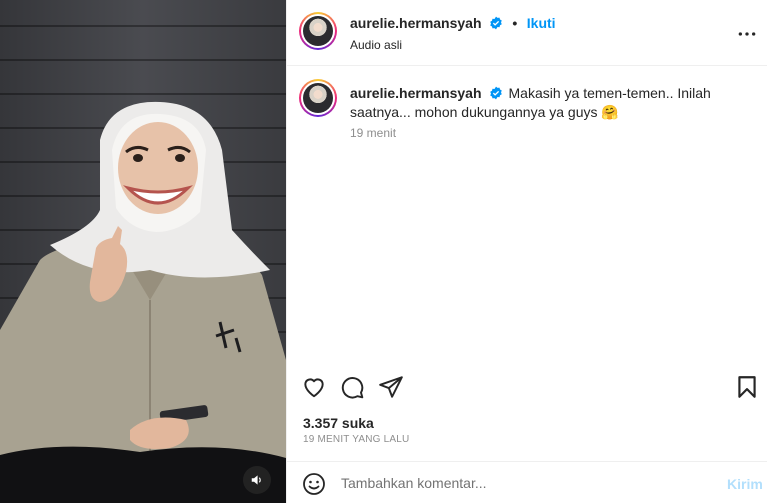  What do you see at coordinates (453, 45) in the screenshot?
I see `audio-label: Audio asli` at bounding box center [453, 45].